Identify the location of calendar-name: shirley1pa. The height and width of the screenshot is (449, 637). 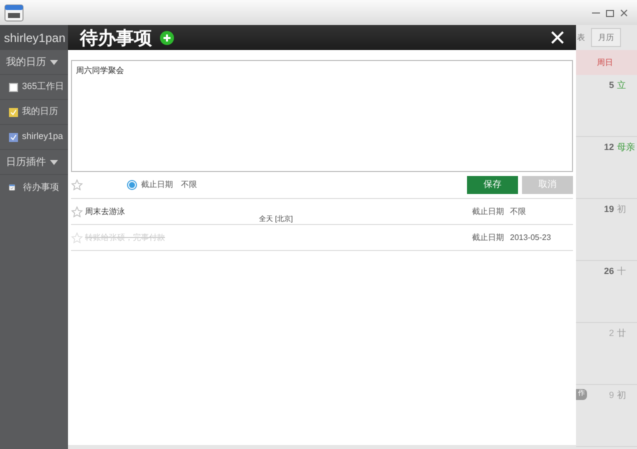
(43, 137).